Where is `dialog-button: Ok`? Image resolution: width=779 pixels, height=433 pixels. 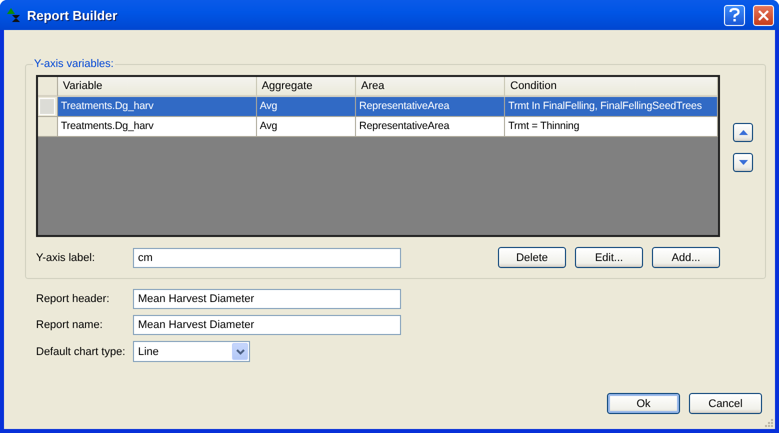 dialog-button: Ok is located at coordinates (643, 403).